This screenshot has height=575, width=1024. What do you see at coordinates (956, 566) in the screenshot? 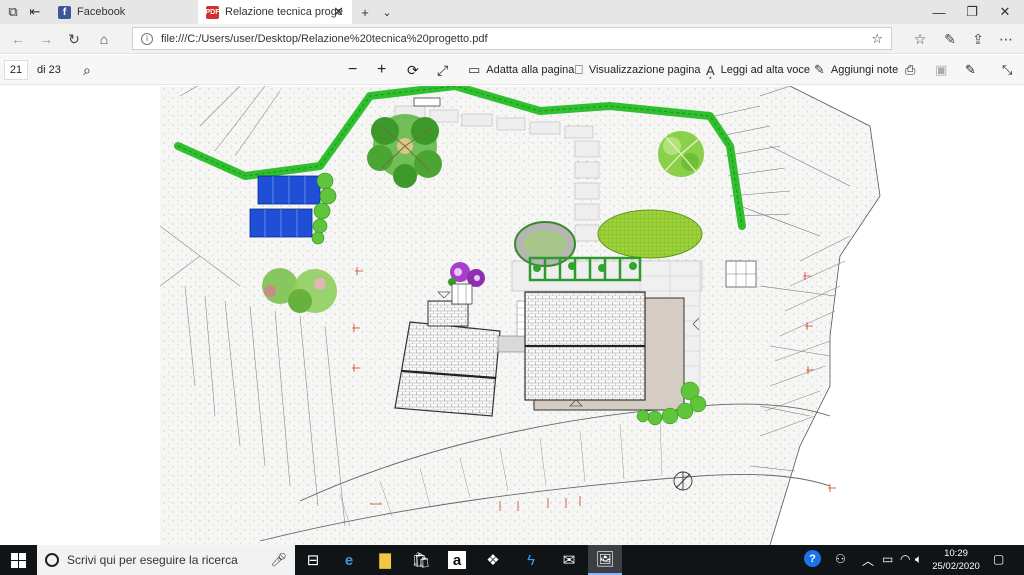
I see `clock-date: 25/02/2020` at bounding box center [956, 566].